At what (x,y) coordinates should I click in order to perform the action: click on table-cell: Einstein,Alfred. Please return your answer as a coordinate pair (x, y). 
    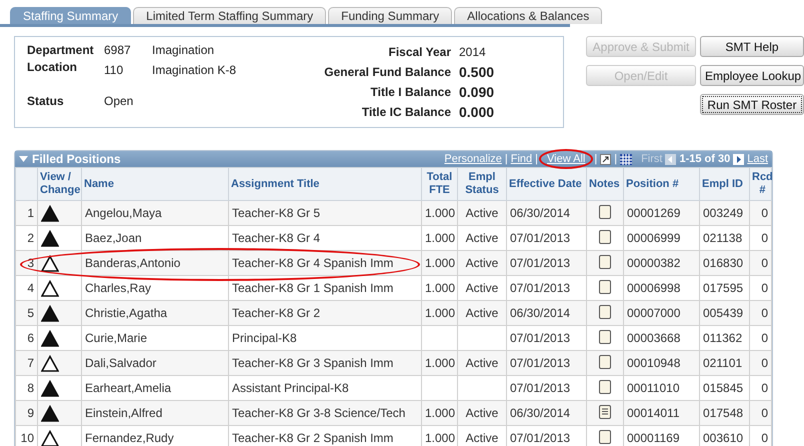
    Looking at the image, I should click on (155, 413).